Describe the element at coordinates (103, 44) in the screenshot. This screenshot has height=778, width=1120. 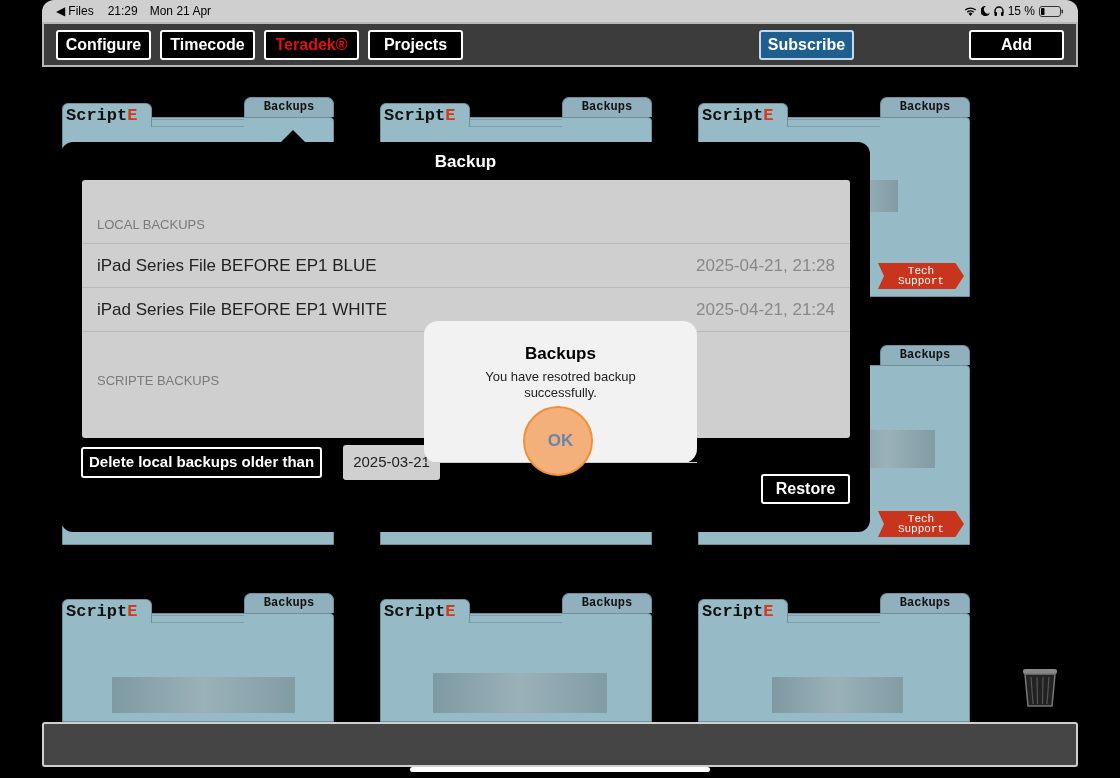
I see `toolbar-button: Configure` at that location.